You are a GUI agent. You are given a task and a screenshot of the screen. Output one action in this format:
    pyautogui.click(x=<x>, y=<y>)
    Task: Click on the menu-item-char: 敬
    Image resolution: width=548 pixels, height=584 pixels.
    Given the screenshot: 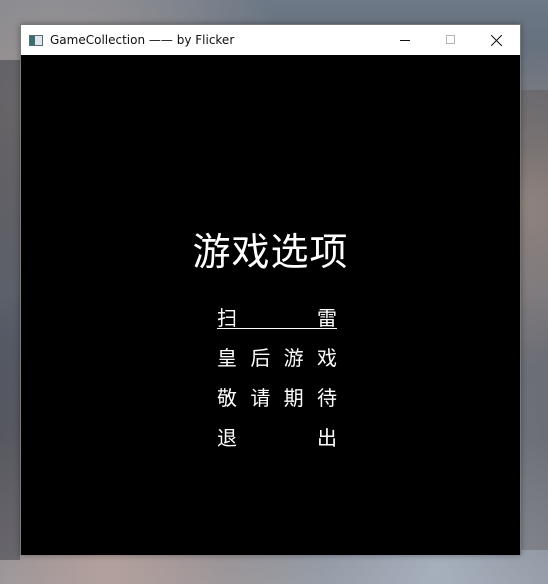 What is the action you would take?
    pyautogui.click(x=227, y=398)
    